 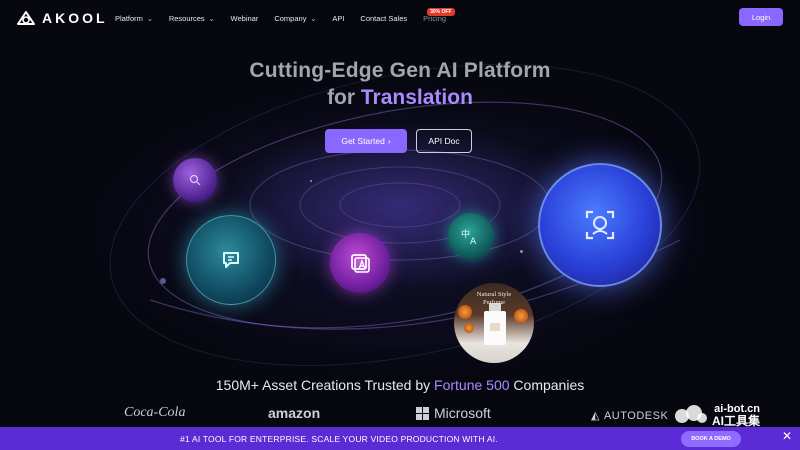 What do you see at coordinates (636, 415) in the screenshot?
I see `autodesk-wordmark: AUTODESK` at bounding box center [636, 415].